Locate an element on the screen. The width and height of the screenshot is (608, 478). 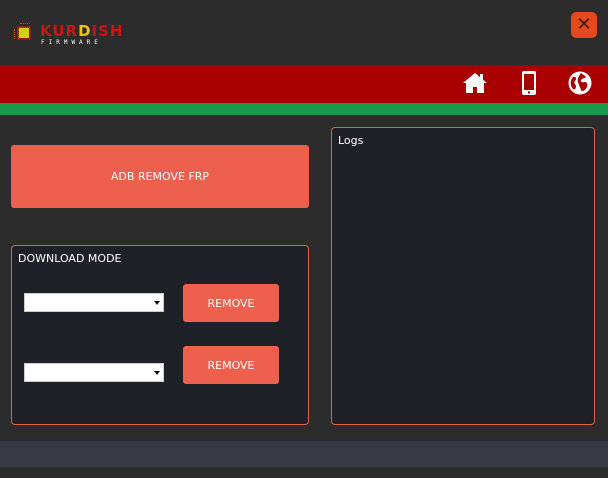
remove-button-1-label: REMOVE is located at coordinates (231, 303).